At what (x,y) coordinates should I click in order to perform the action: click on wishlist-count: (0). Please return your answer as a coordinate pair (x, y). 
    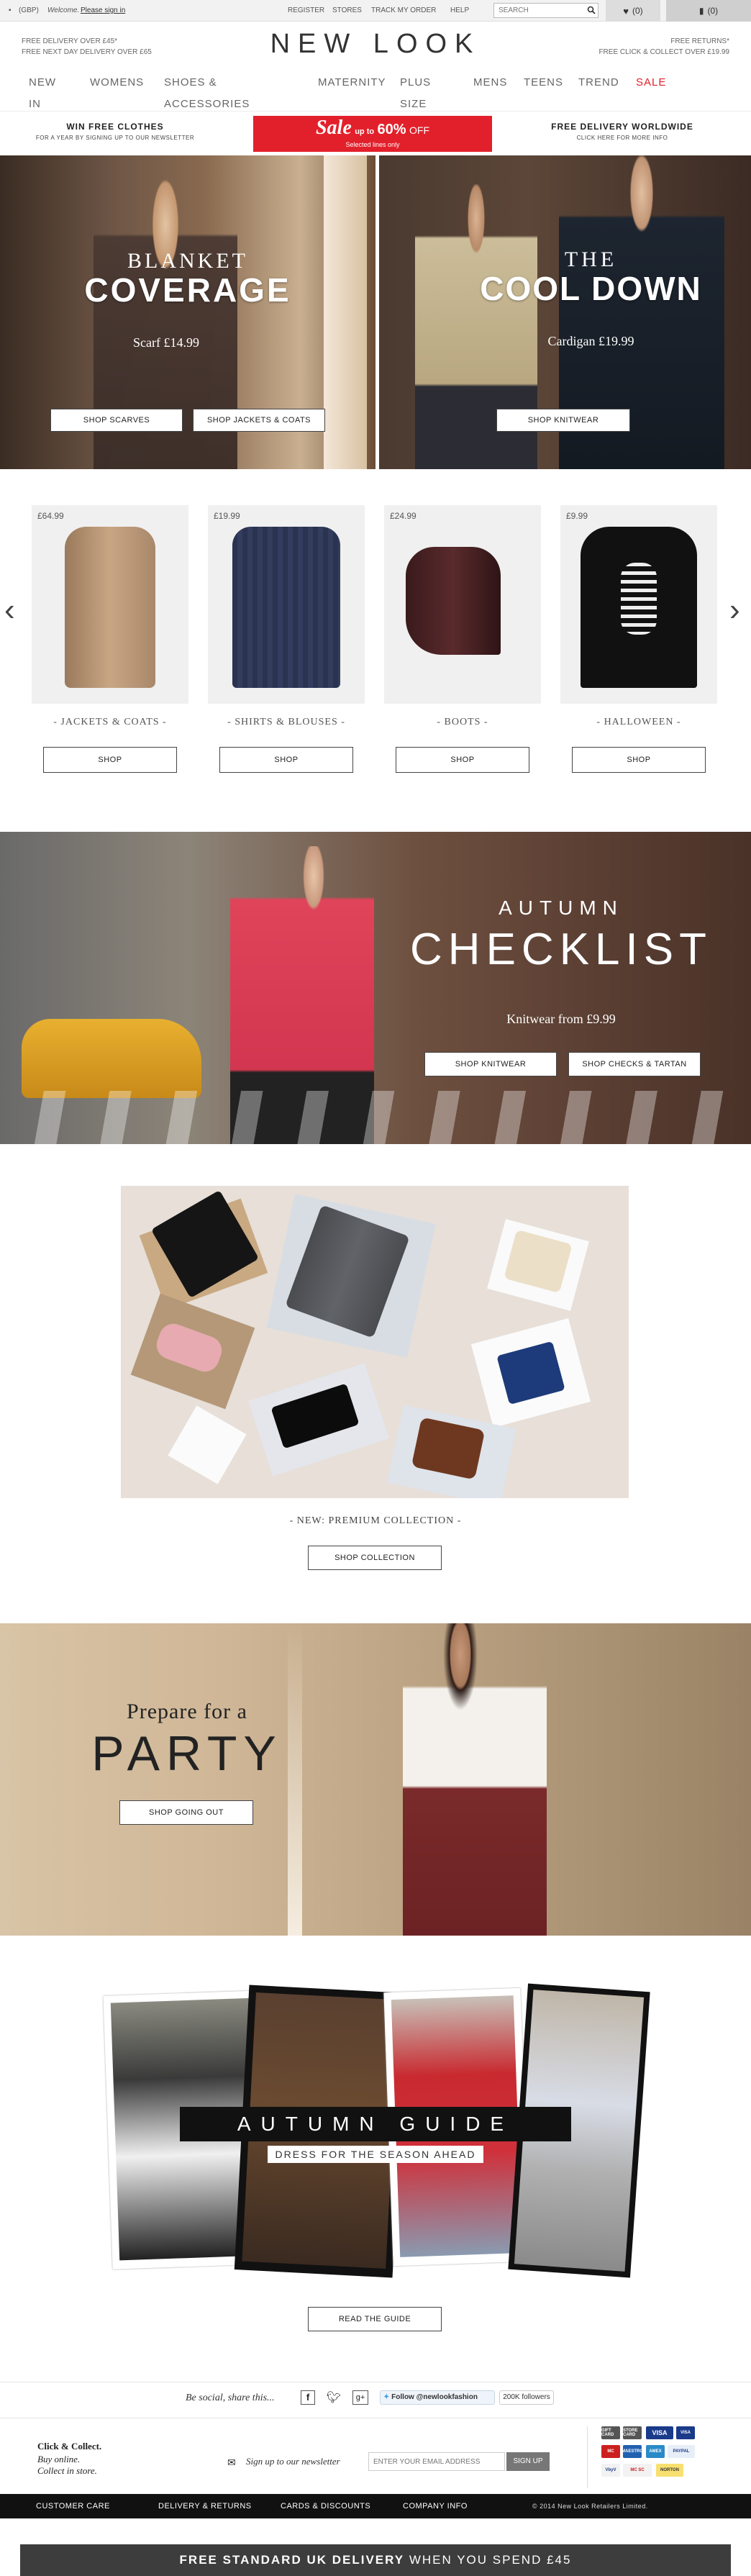
    Looking at the image, I should click on (637, 11).